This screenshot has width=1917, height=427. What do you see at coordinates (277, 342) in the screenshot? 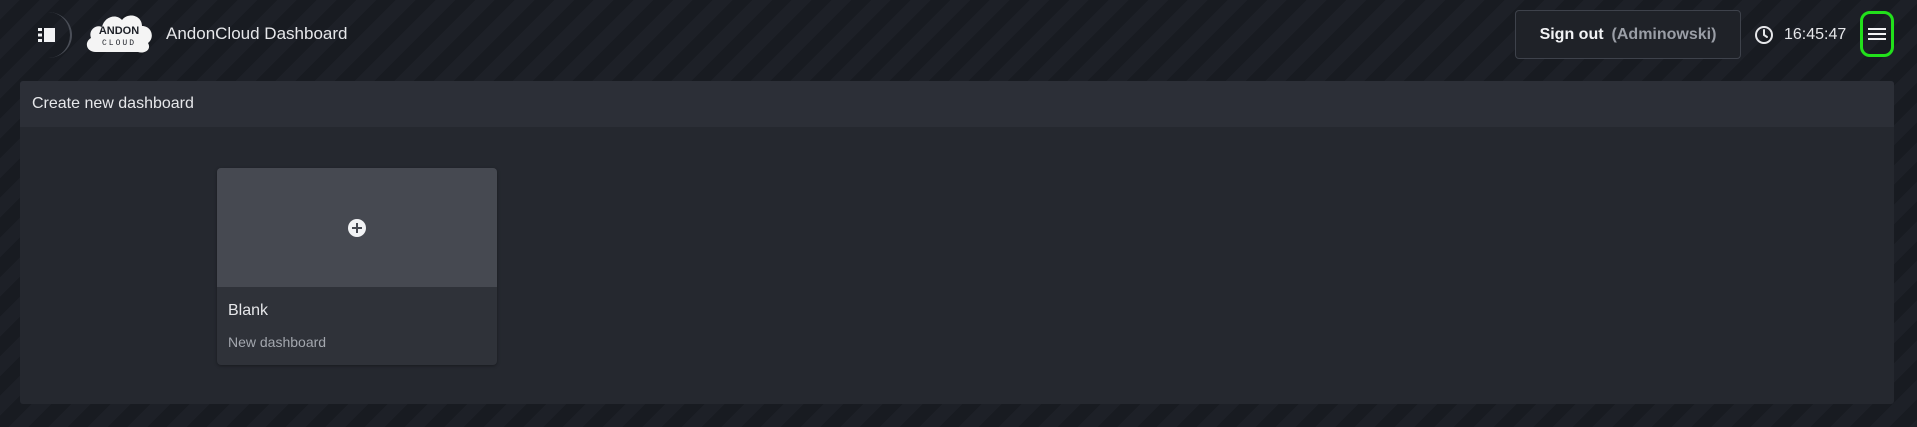
I see `card-subtitle: New dashboard` at bounding box center [277, 342].